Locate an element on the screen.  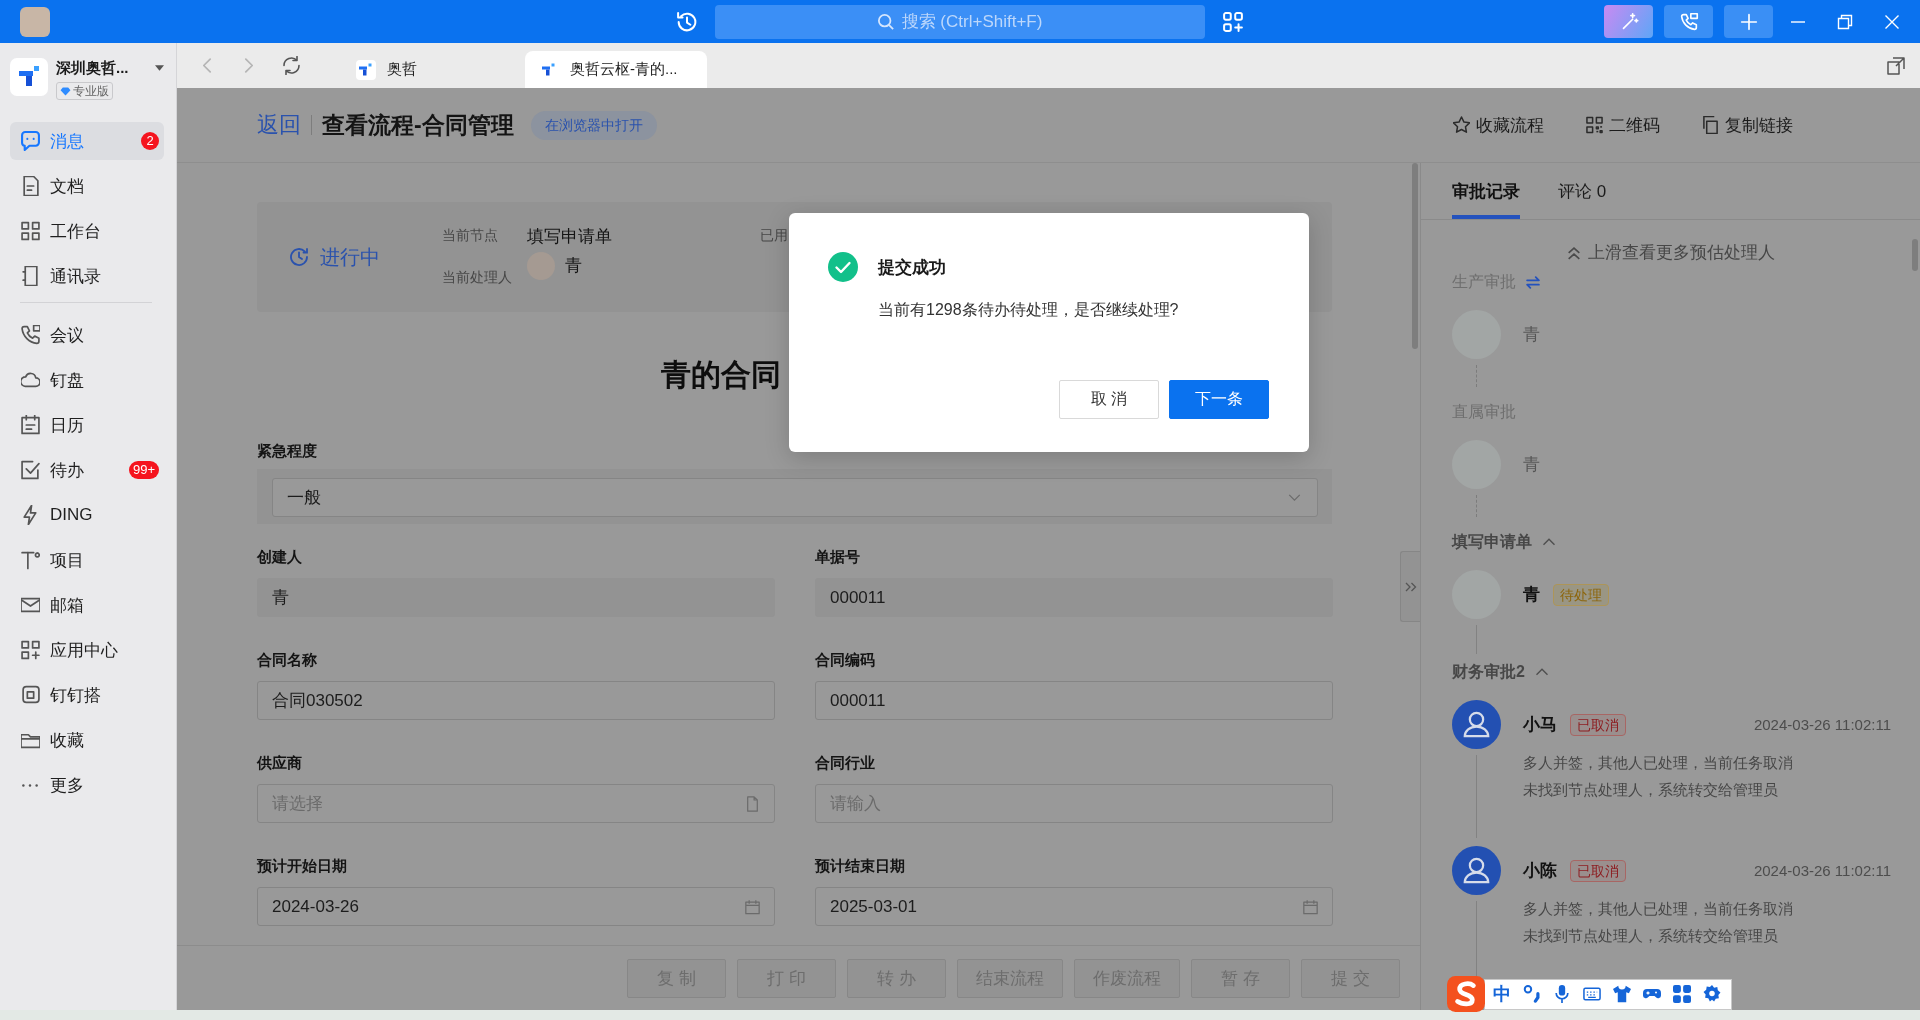
sidebar-item: 应用中心 is located at coordinates (87, 650).